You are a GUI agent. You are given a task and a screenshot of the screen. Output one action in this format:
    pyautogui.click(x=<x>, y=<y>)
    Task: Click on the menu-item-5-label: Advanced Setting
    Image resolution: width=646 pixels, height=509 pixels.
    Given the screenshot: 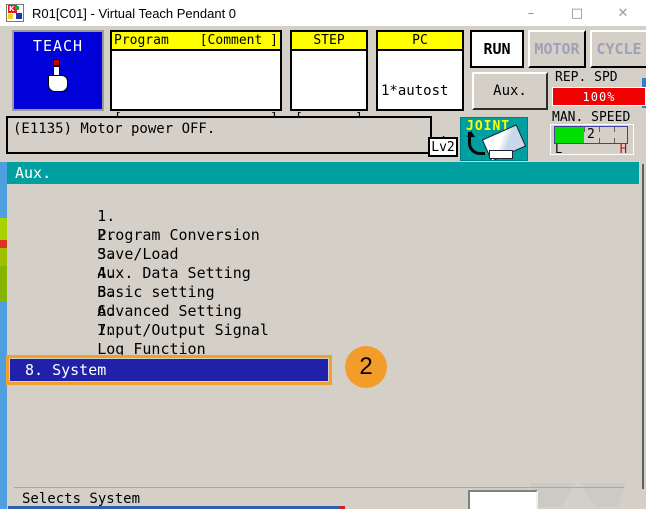 What is the action you would take?
    pyautogui.click(x=169, y=311)
    